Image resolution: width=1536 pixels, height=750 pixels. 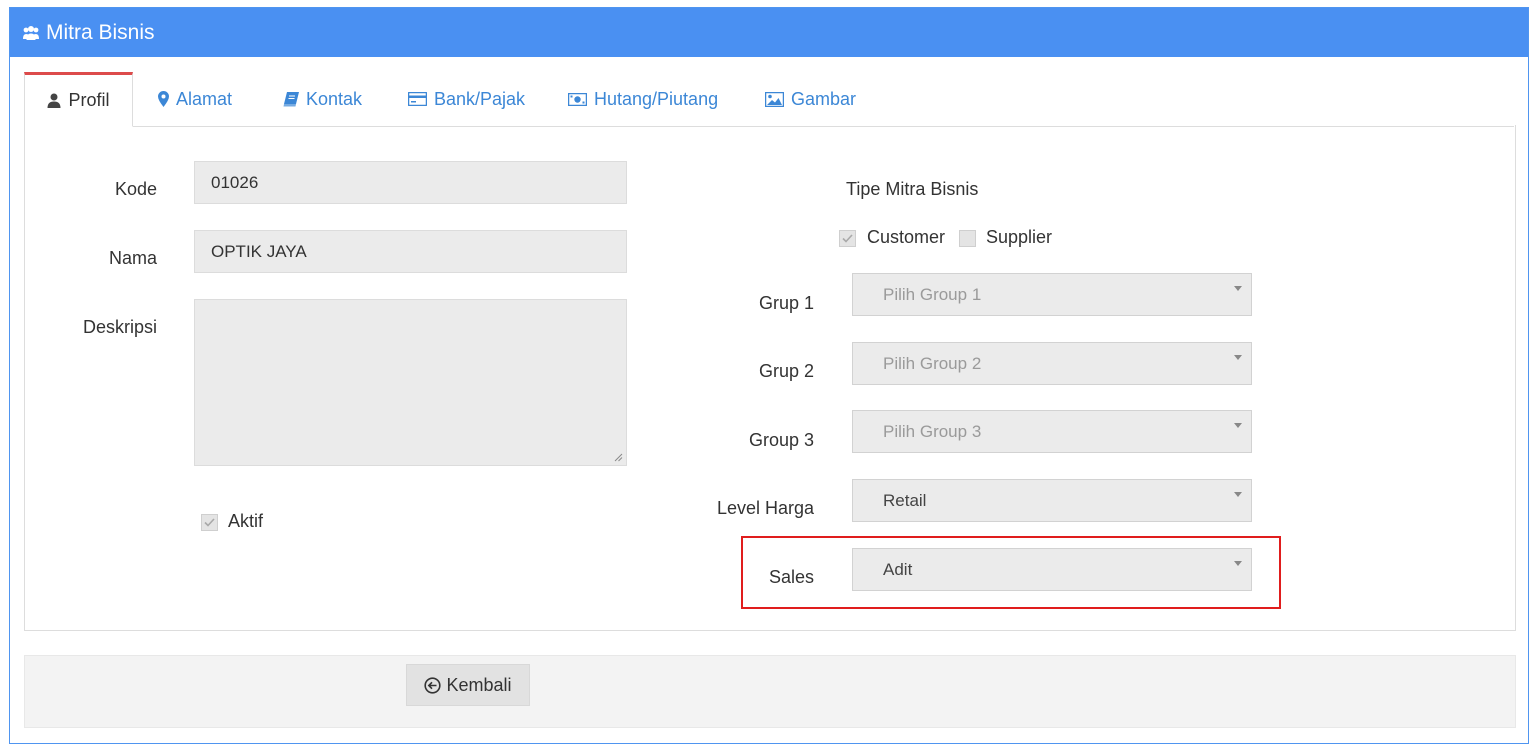 I want to click on level-harga-select: Retail, so click(x=1052, y=500).